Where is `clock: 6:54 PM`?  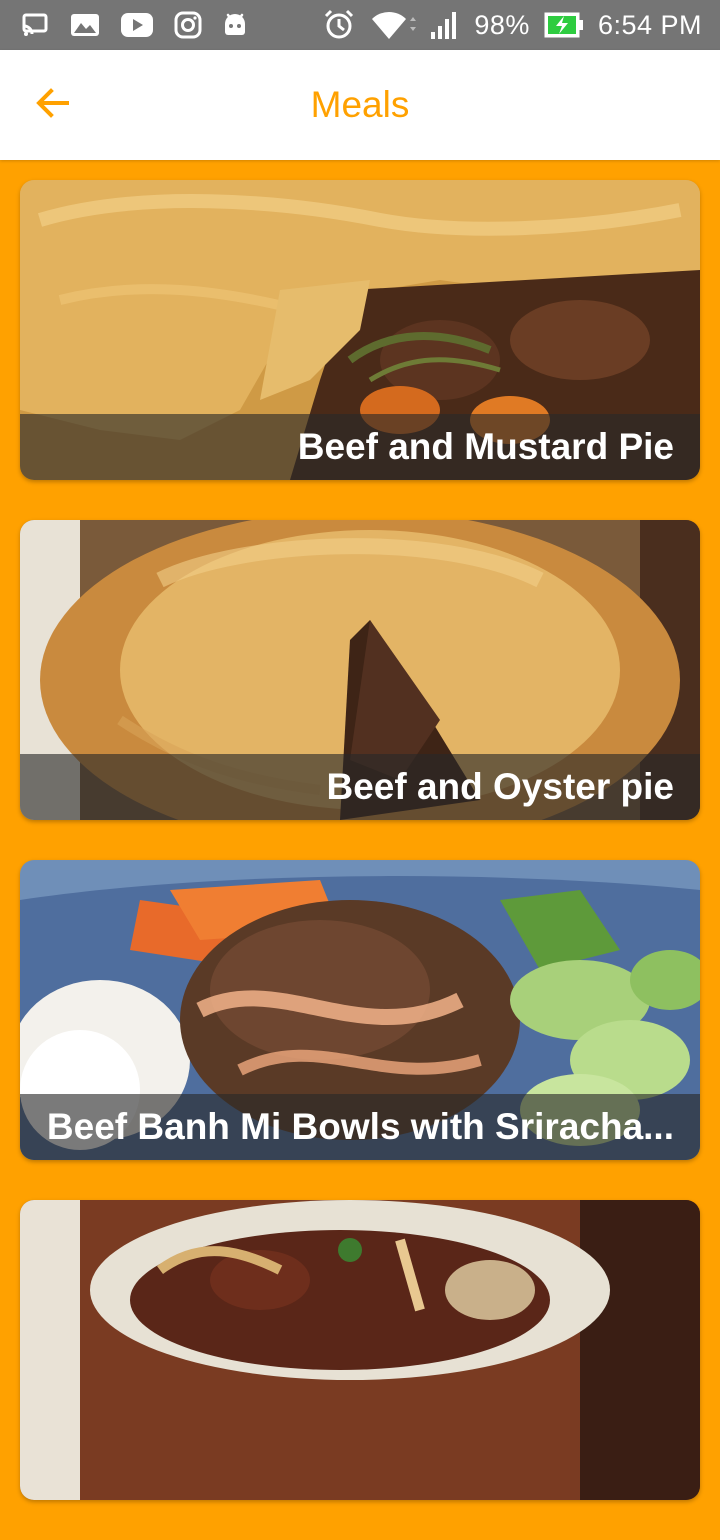 clock: 6:54 PM is located at coordinates (649, 24).